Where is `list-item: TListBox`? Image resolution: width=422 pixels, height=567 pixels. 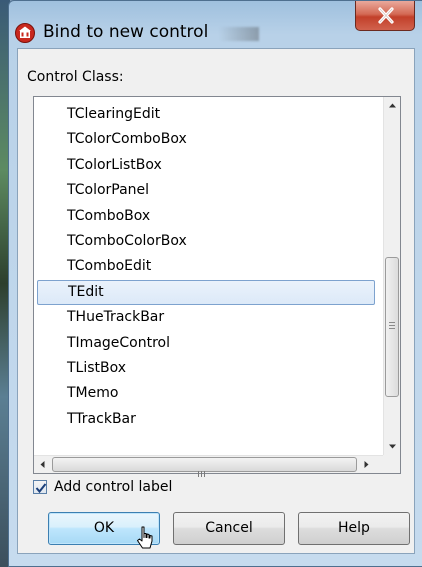
list-item: TListBox is located at coordinates (206, 368).